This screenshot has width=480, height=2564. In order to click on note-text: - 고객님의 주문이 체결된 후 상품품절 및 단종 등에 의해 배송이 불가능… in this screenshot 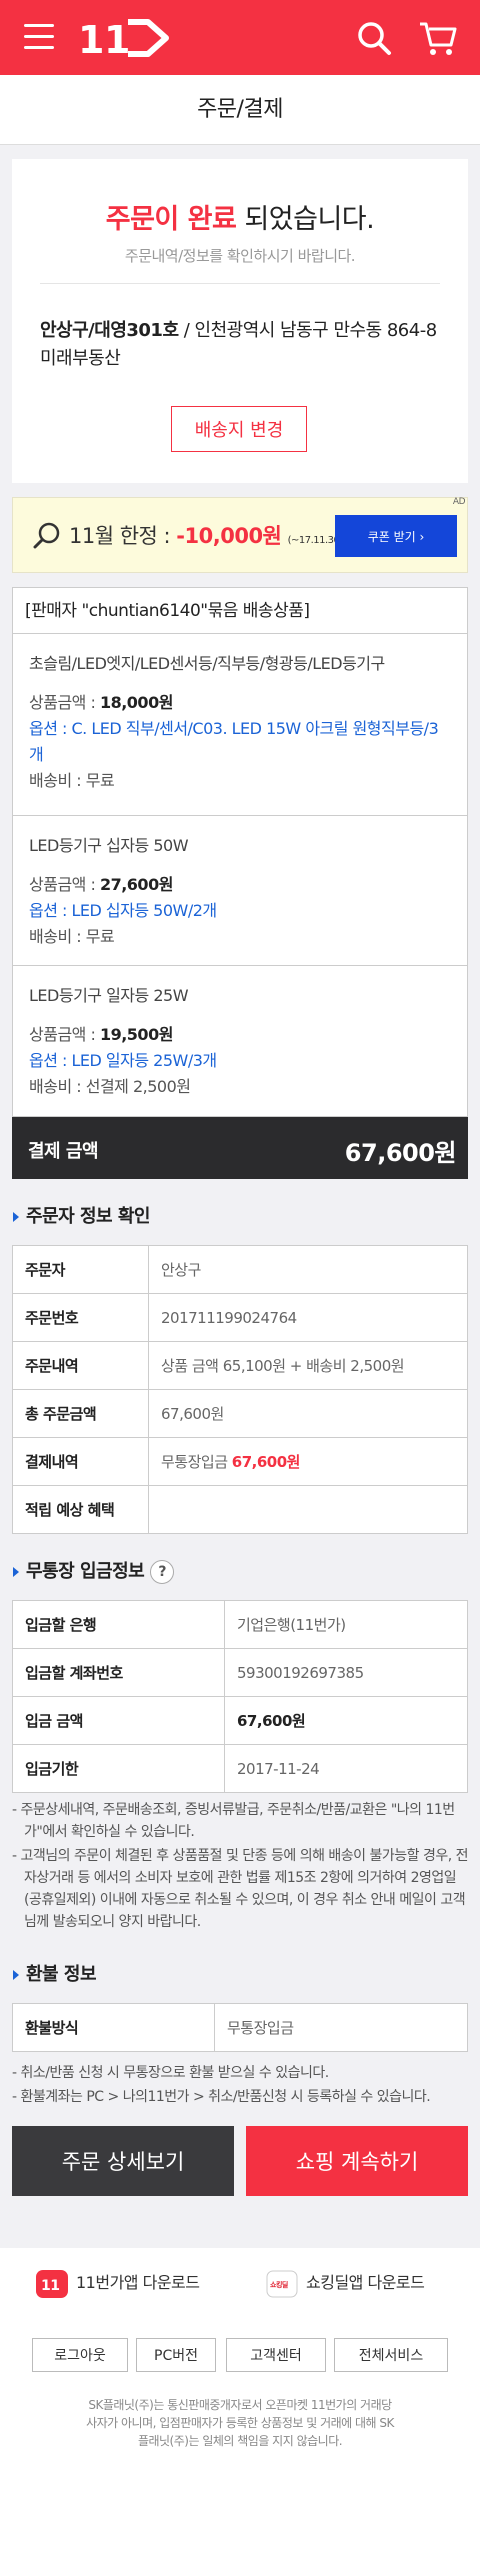, I will do `click(240, 1889)`.